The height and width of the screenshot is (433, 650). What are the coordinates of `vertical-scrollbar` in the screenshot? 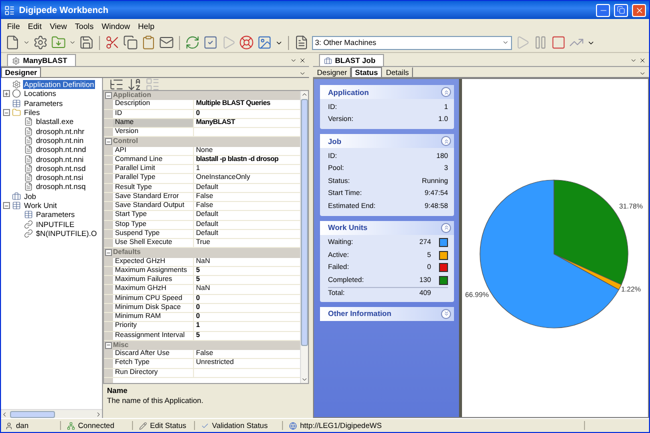 It's located at (304, 237).